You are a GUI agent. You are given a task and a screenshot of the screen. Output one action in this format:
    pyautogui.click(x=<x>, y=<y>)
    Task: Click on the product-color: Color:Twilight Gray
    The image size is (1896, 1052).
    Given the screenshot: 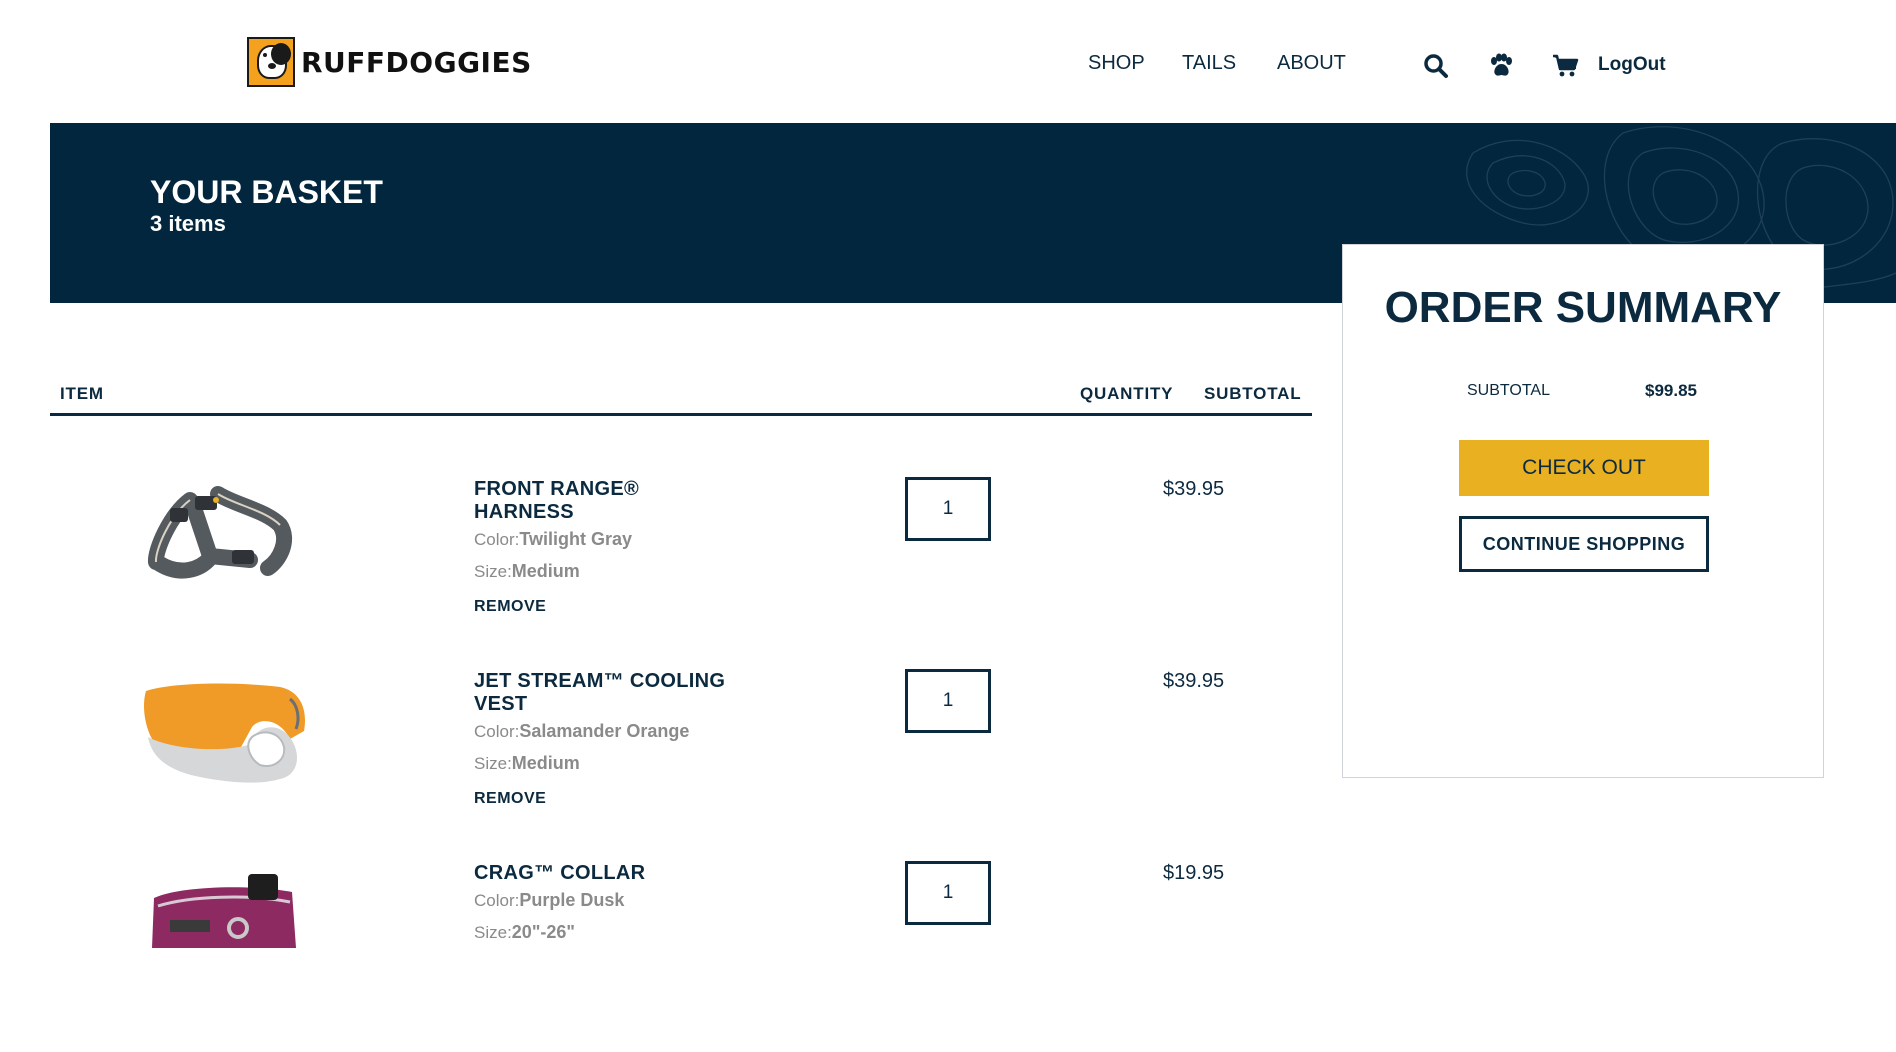 What is the action you would take?
    pyautogui.click(x=553, y=539)
    